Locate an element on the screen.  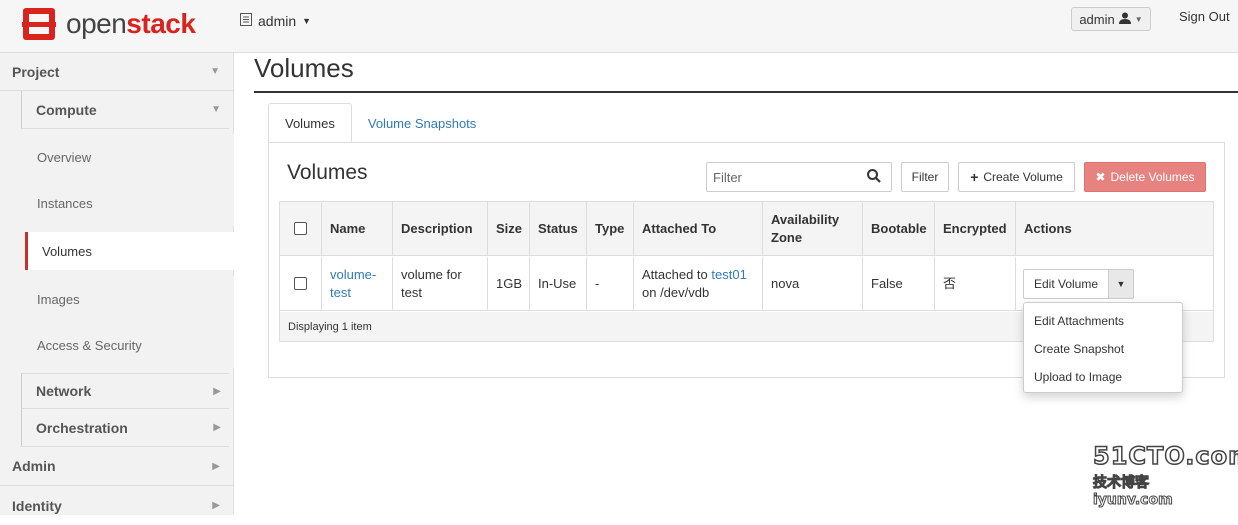
header-description: Description is located at coordinates (439, 228).